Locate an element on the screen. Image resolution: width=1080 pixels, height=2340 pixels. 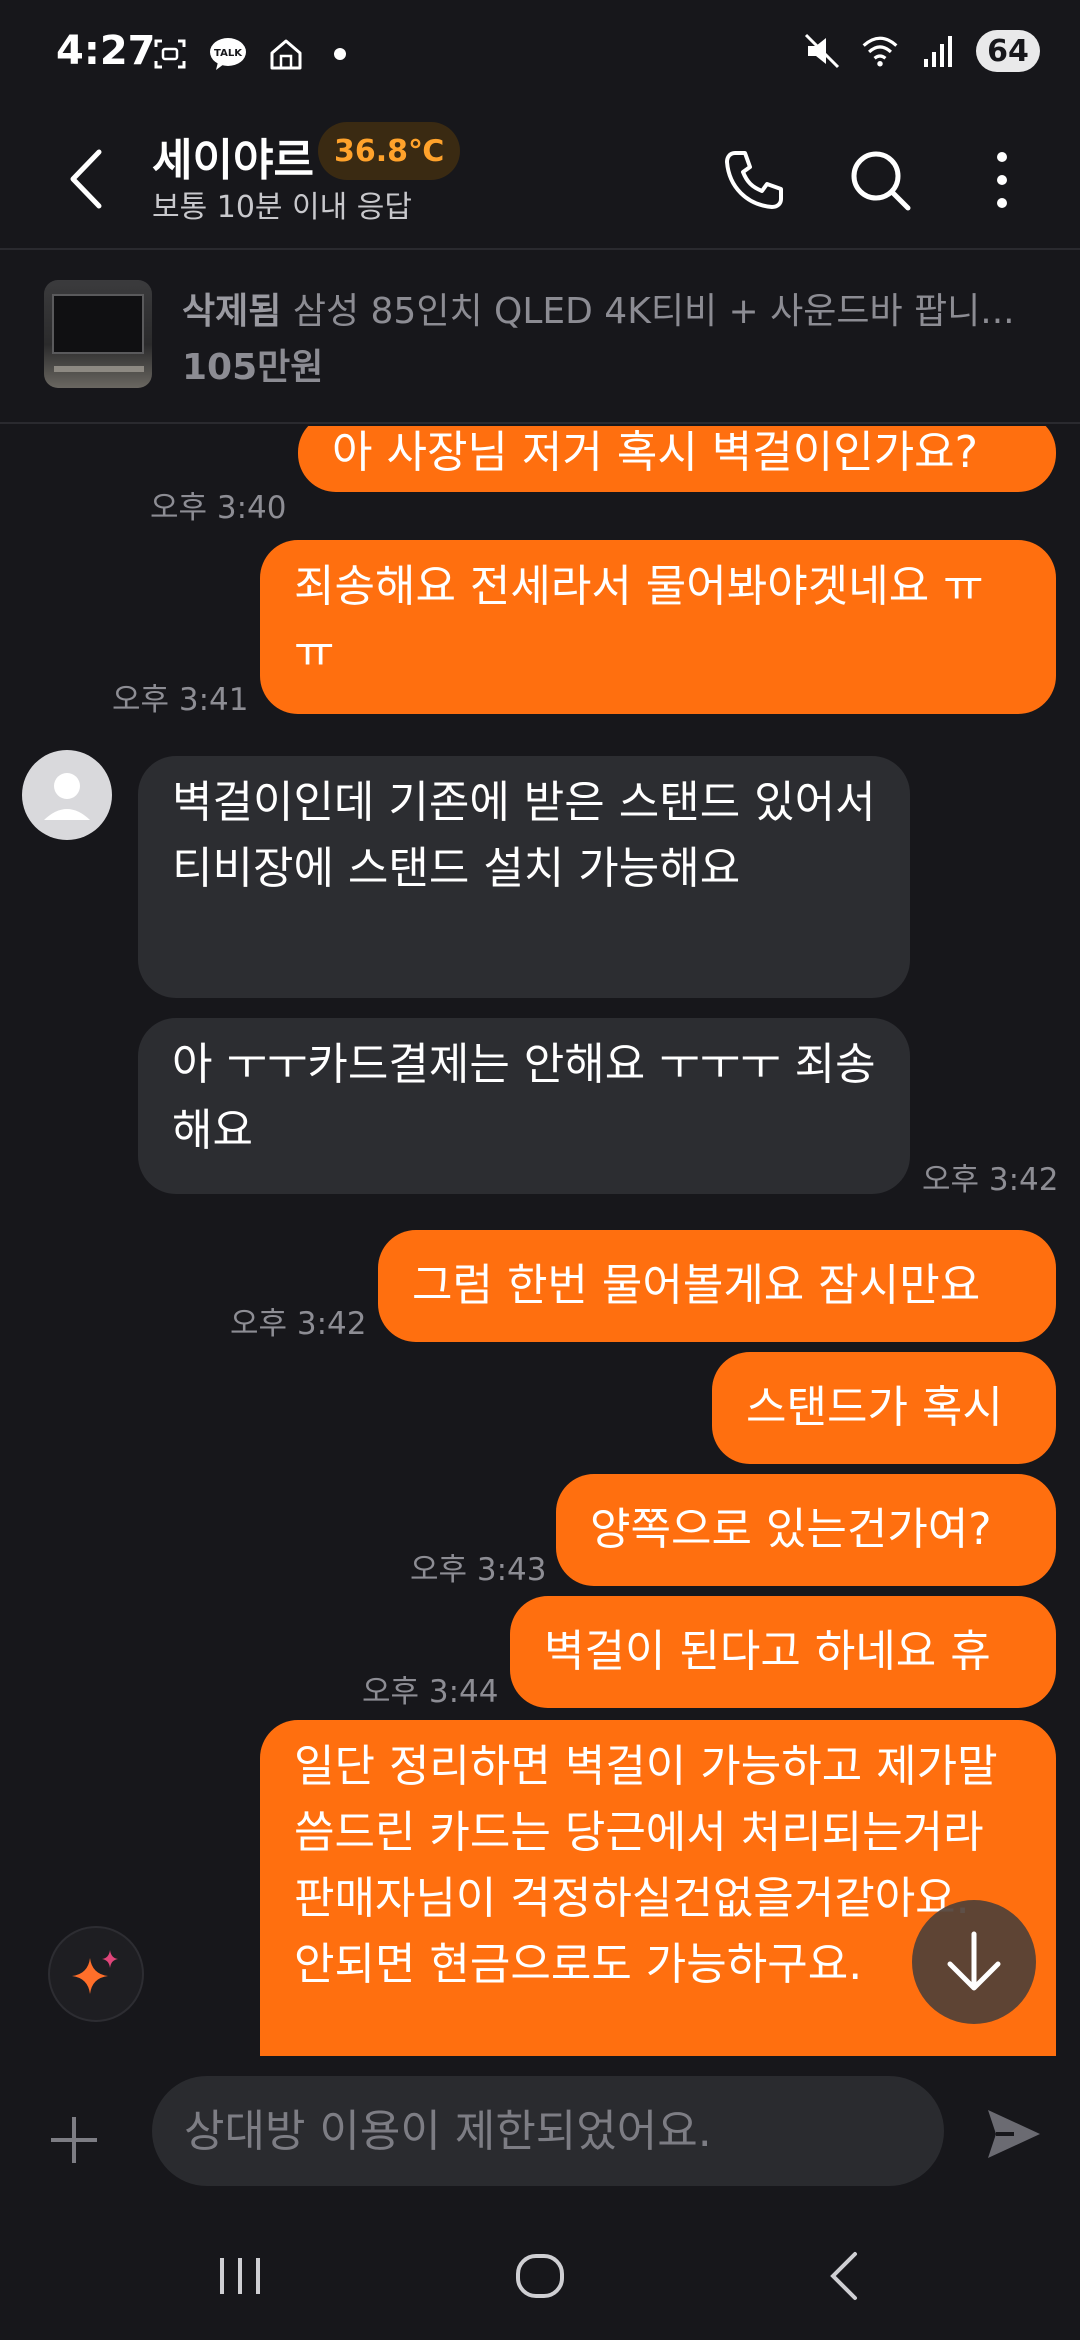
plus-icon is located at coordinates (74, 2140).